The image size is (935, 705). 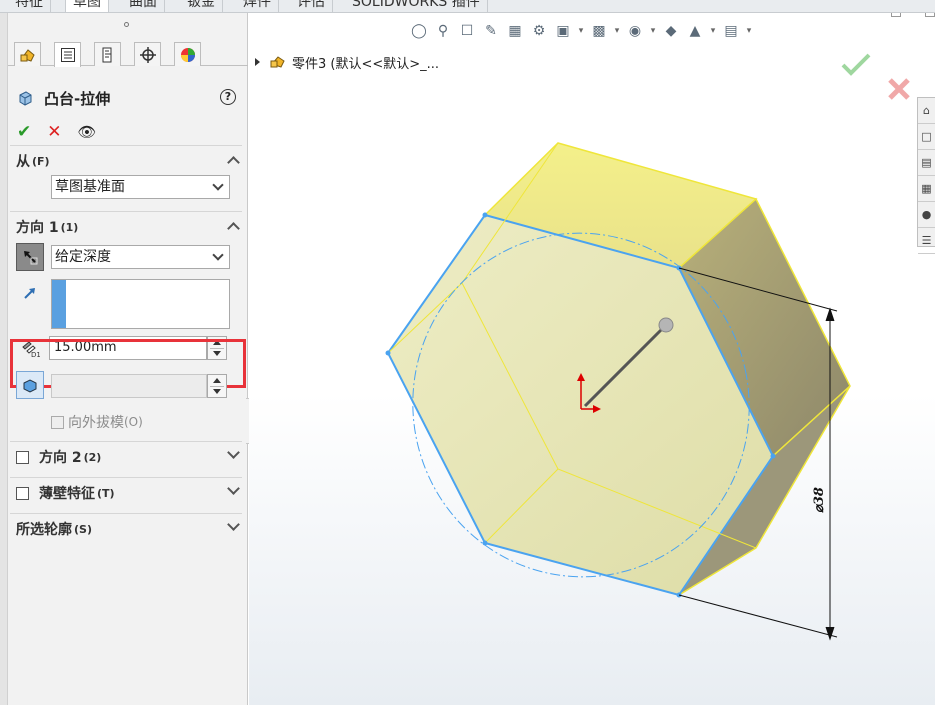 I want to click on display-manager-tab, so click(x=187, y=54).